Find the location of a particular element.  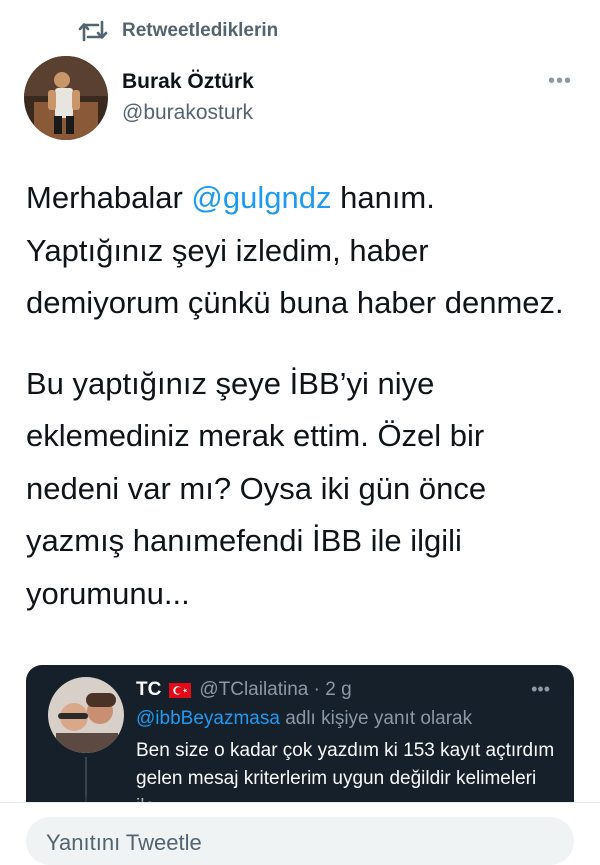

more-options-icon: ••• is located at coordinates (560, 81).